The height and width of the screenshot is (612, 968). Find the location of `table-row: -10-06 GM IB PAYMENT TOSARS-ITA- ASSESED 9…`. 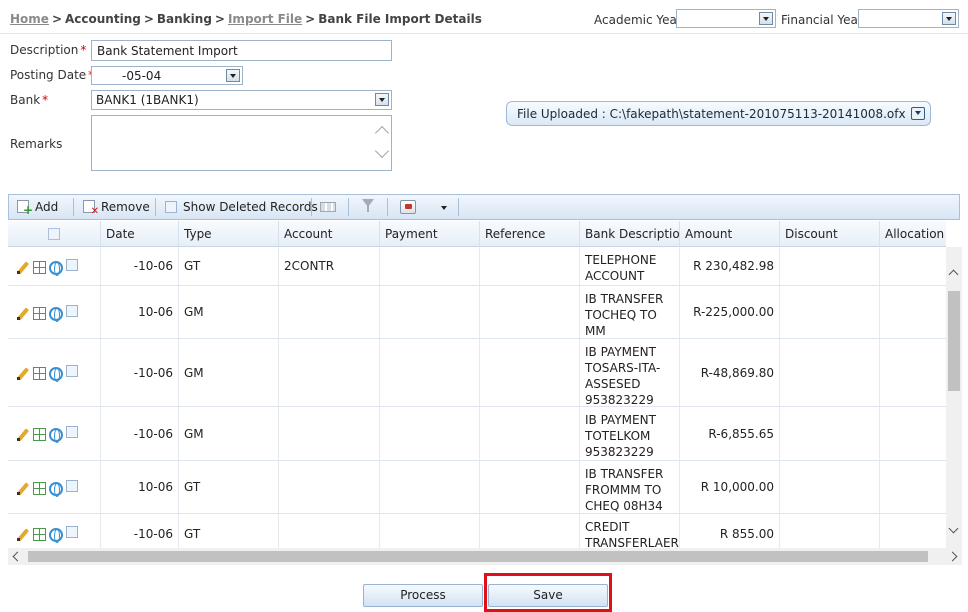

table-row: -10-06 GM IB PAYMENT TOSARS-ITA- ASSESED 9… is located at coordinates (477, 373).